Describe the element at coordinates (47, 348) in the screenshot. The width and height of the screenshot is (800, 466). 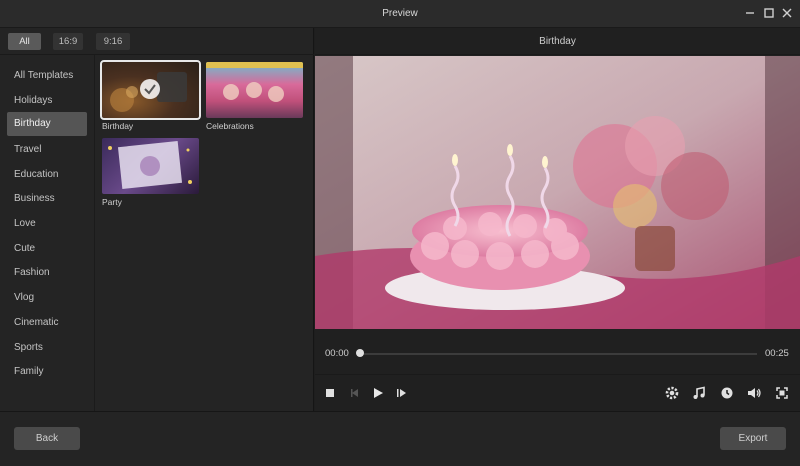
I see `category-sports: Sports` at that location.